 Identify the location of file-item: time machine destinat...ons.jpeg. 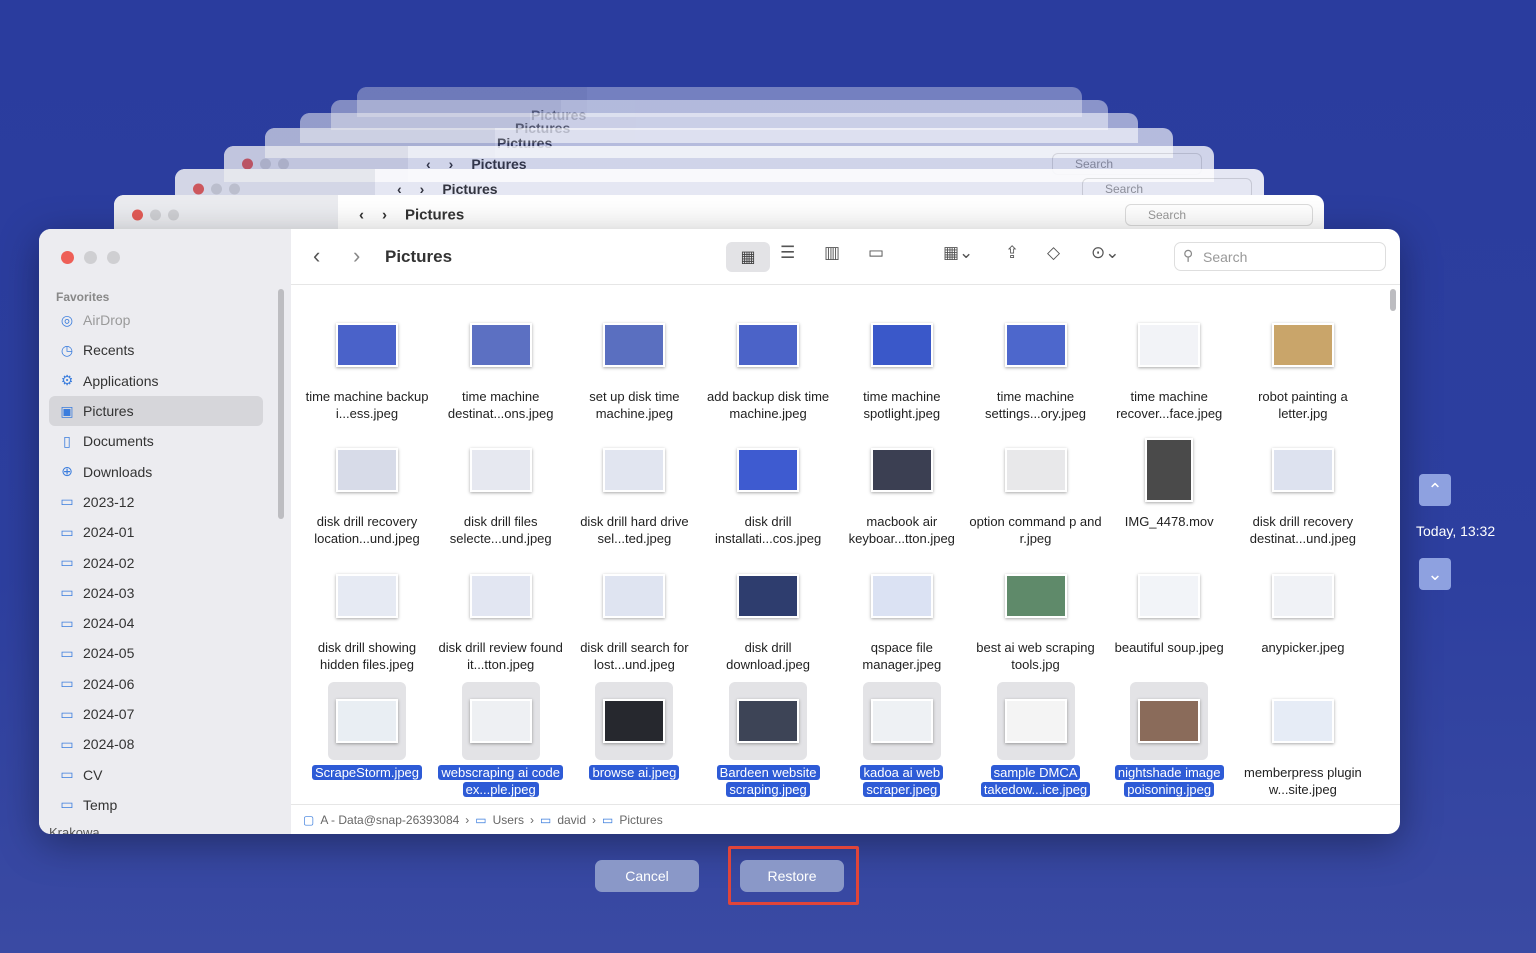
(501, 364).